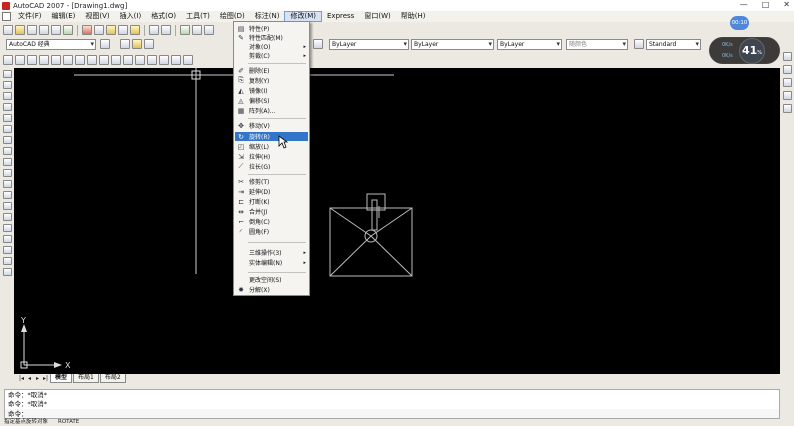 This screenshot has width=794, height=426. I want to click on menu-item-lengthen: ⟋ 拉长(G), so click(271, 166).